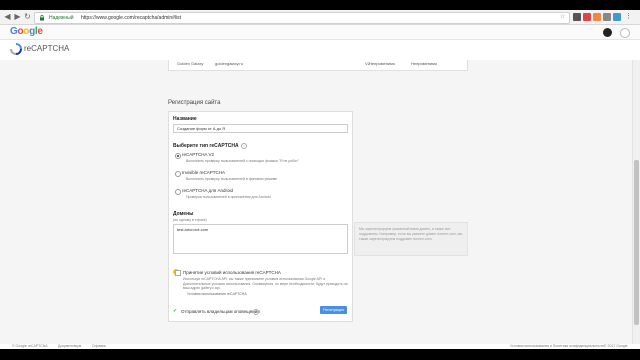 The image size is (640, 360). I want to click on name-input: Создание форм от А до Я, so click(260, 128).